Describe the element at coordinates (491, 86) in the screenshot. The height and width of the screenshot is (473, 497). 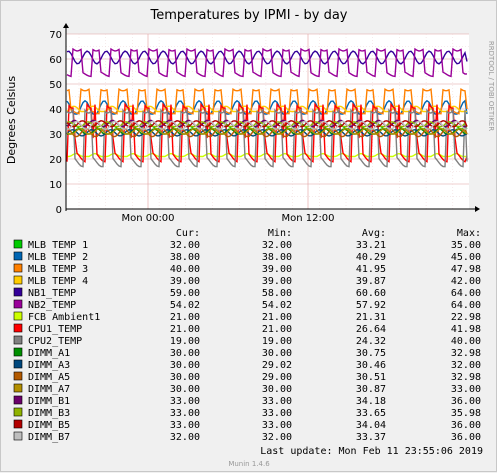
I see `rrdtool-watermark: RRDTOOL / TOBI OETIKER` at that location.